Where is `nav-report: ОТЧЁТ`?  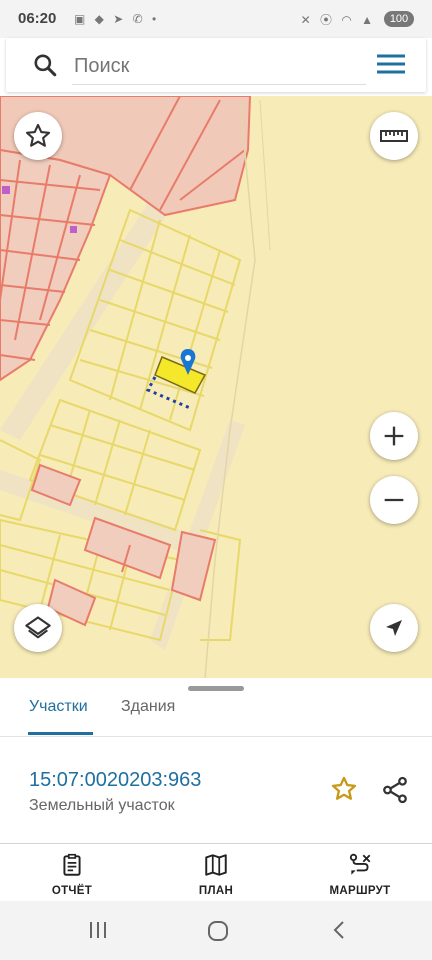
nav-report: ОТЧЁТ is located at coordinates (72, 874).